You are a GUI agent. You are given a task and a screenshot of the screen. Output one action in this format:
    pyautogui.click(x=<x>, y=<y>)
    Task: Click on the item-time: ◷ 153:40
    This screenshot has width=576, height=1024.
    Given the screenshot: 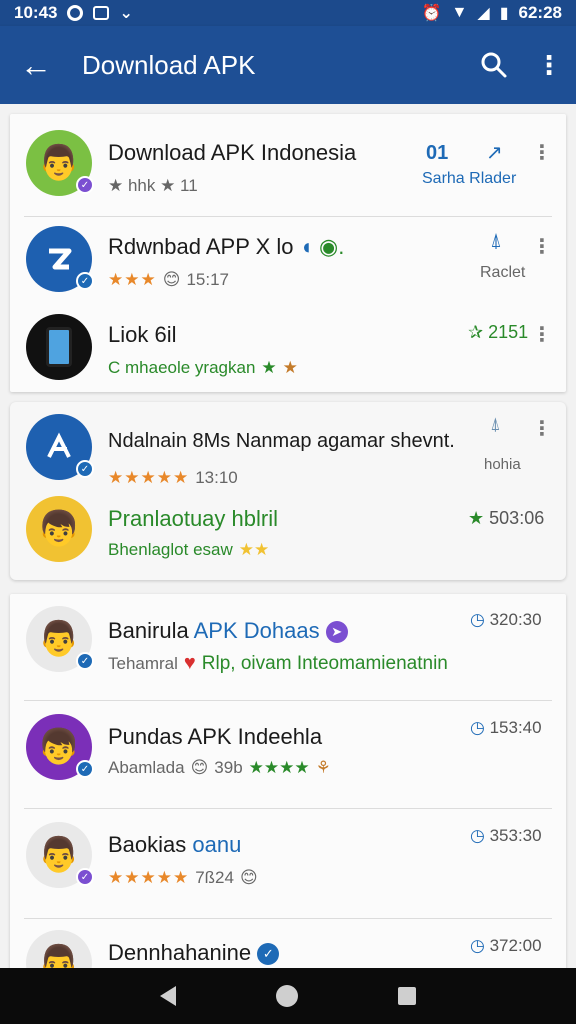 What is the action you would take?
    pyautogui.click(x=506, y=727)
    